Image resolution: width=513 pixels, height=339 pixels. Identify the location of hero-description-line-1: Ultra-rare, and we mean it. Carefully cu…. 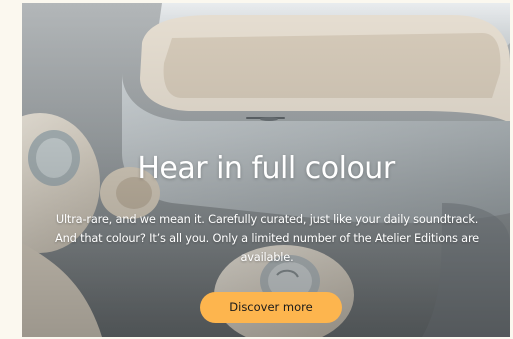
(267, 219).